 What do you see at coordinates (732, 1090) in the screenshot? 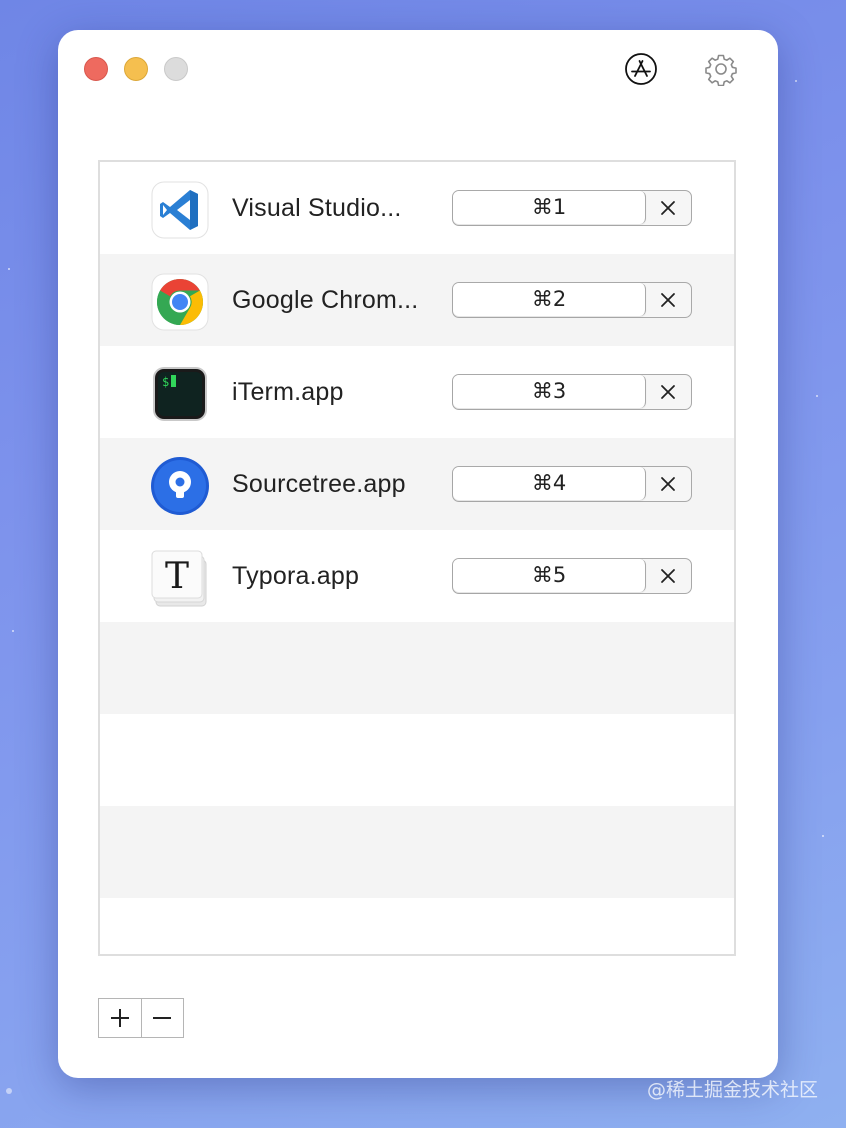
I see `watermark: @稀土掘金技术社区` at bounding box center [732, 1090].